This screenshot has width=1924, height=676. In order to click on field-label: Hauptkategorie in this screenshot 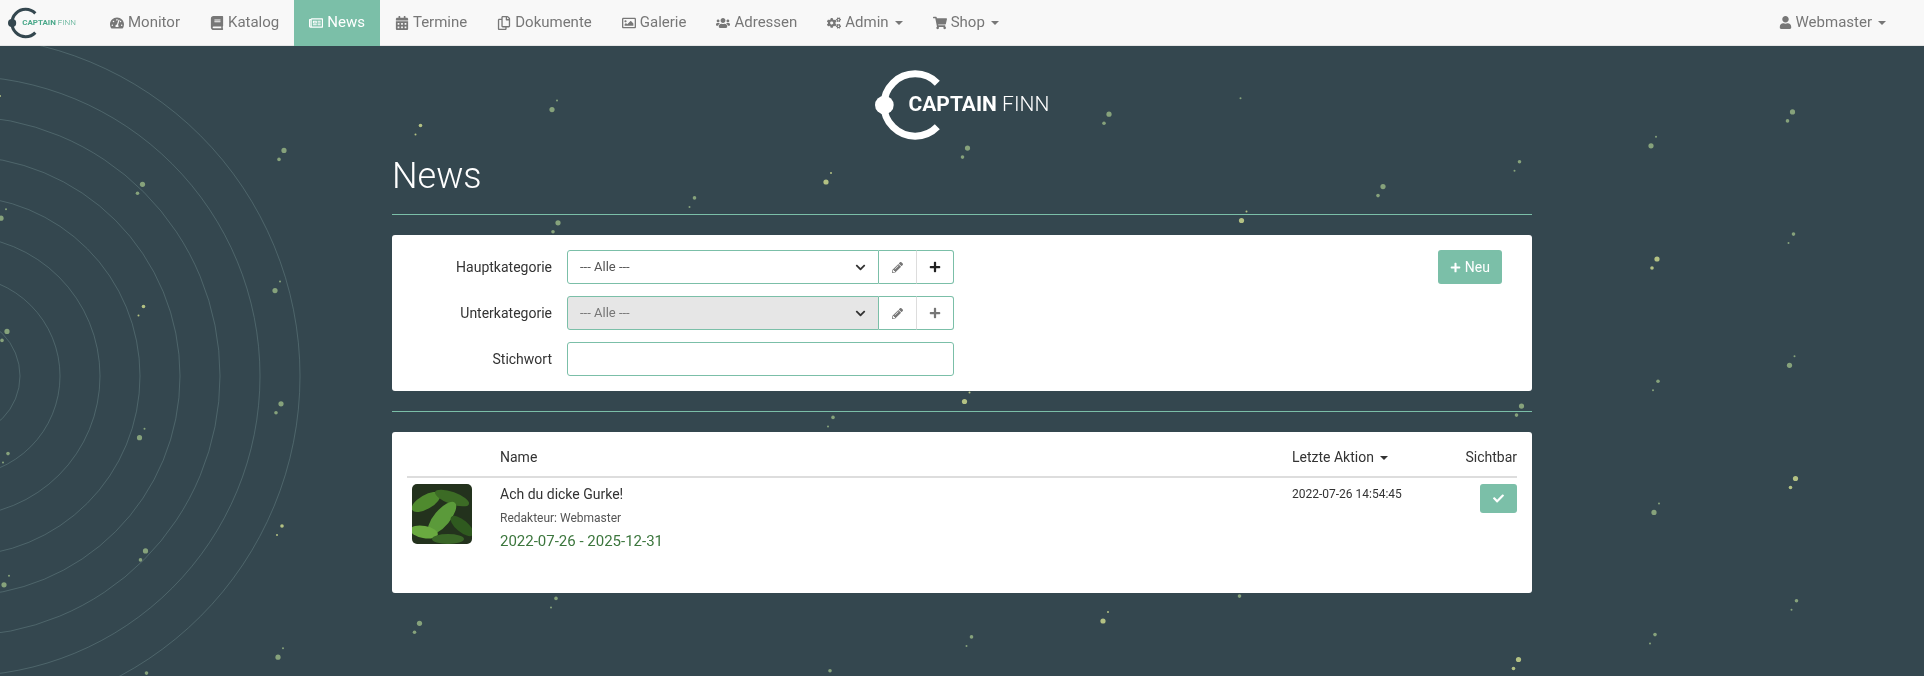, I will do `click(504, 267)`.